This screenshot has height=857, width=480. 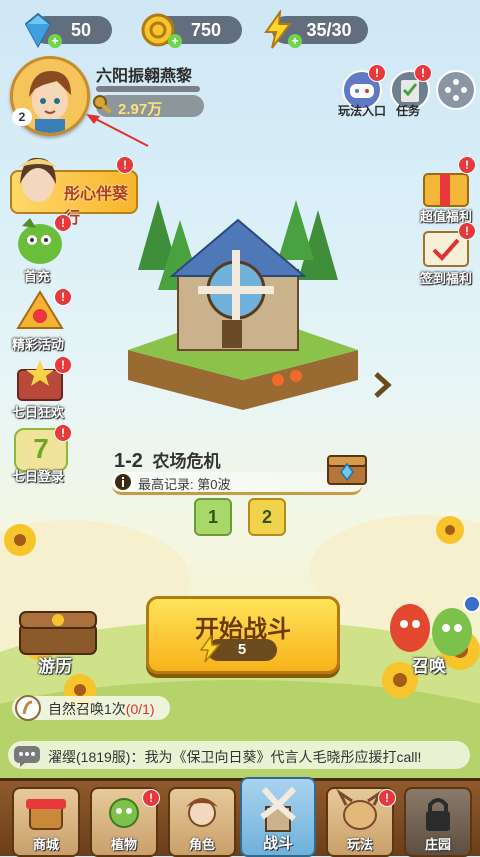 What do you see at coordinates (63, 365) in the screenshot?
I see `carnival-badge: !` at bounding box center [63, 365].